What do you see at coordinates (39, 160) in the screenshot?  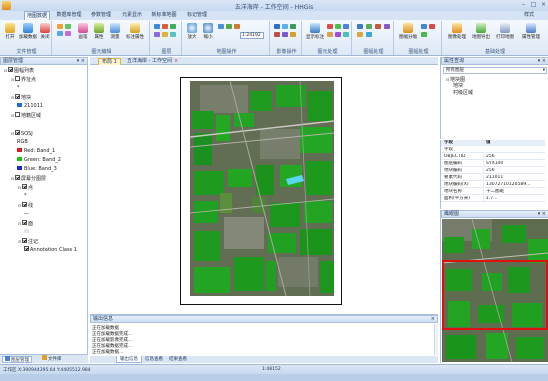 I see `layer-tree-item: Green: Band_2` at bounding box center [39, 160].